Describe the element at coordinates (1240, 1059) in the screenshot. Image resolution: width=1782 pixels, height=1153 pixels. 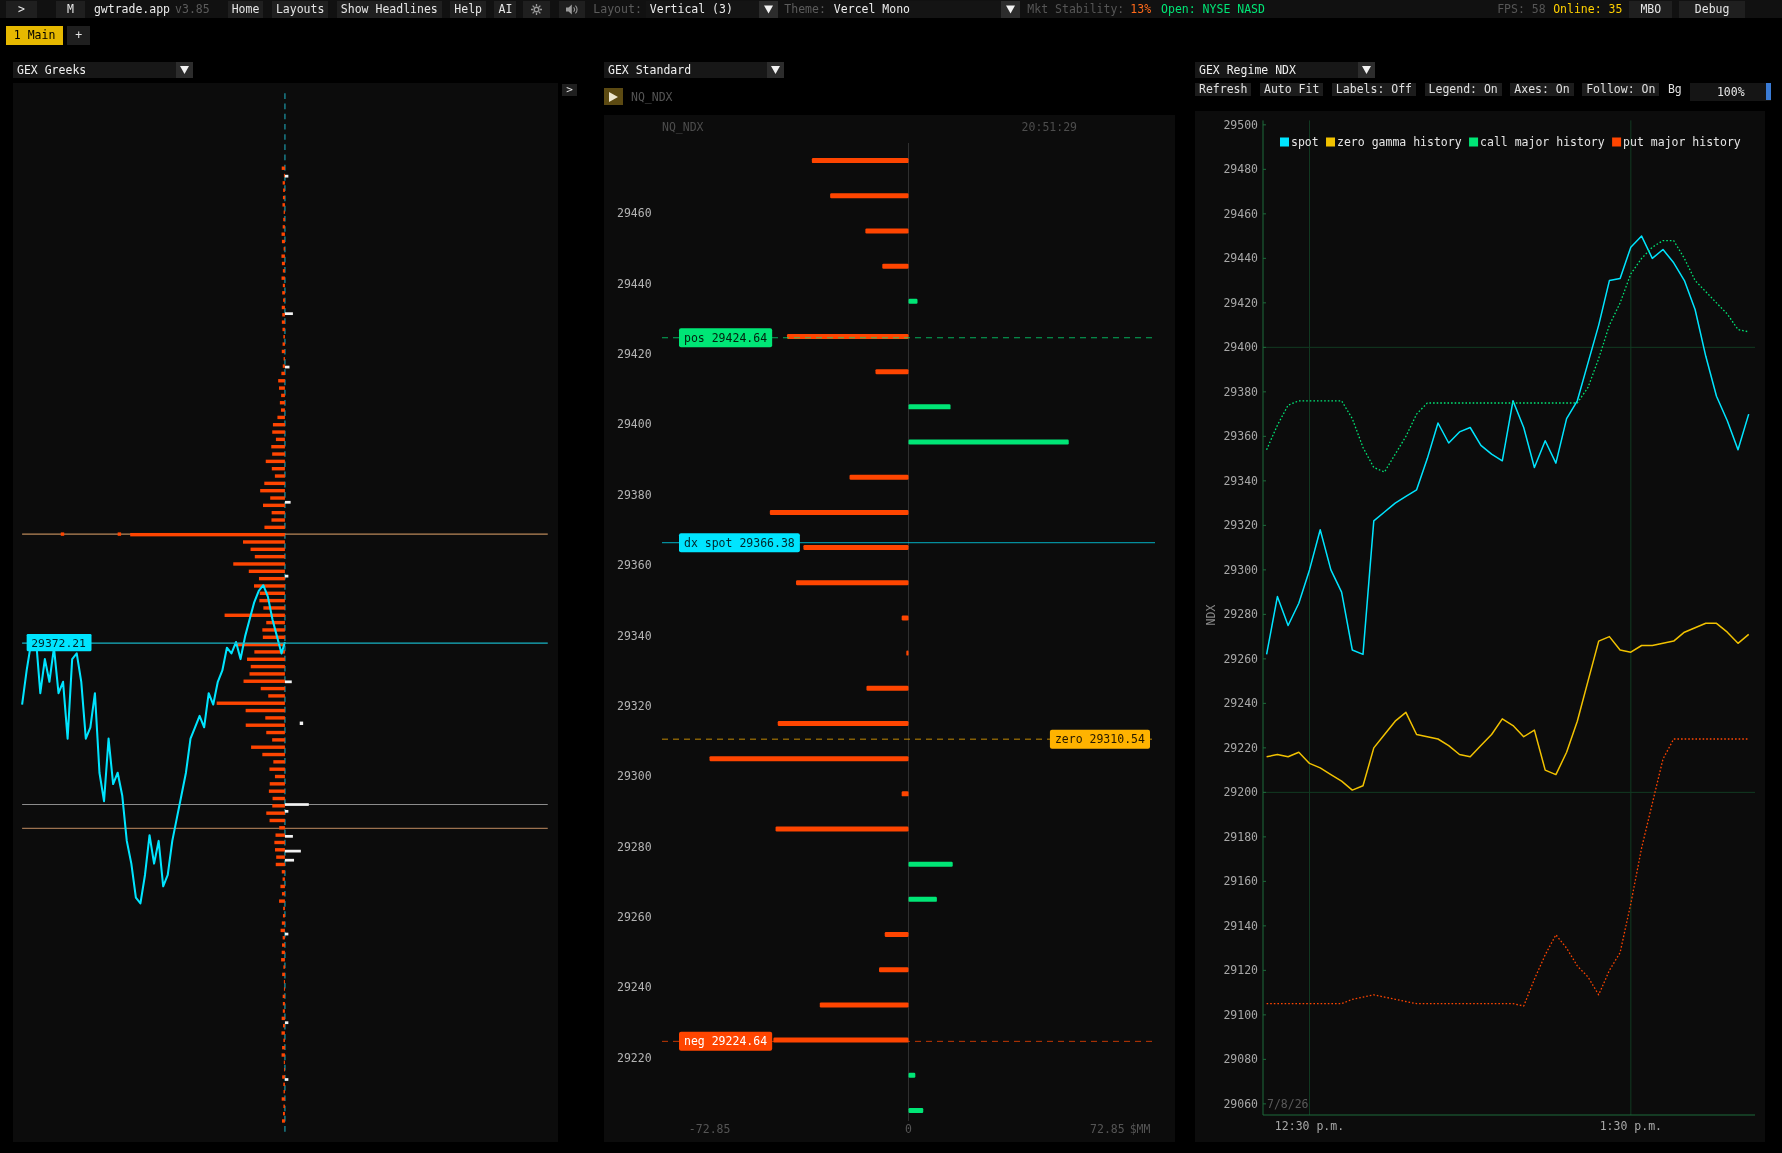
I see `price-axis-label: 29080` at that location.